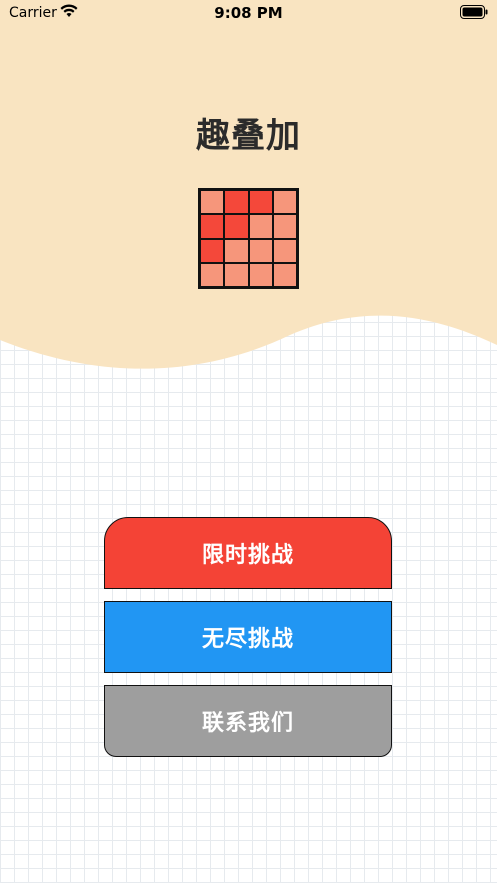  What do you see at coordinates (248, 553) in the screenshot?
I see `timed-challenge-button: 限时挑战` at bounding box center [248, 553].